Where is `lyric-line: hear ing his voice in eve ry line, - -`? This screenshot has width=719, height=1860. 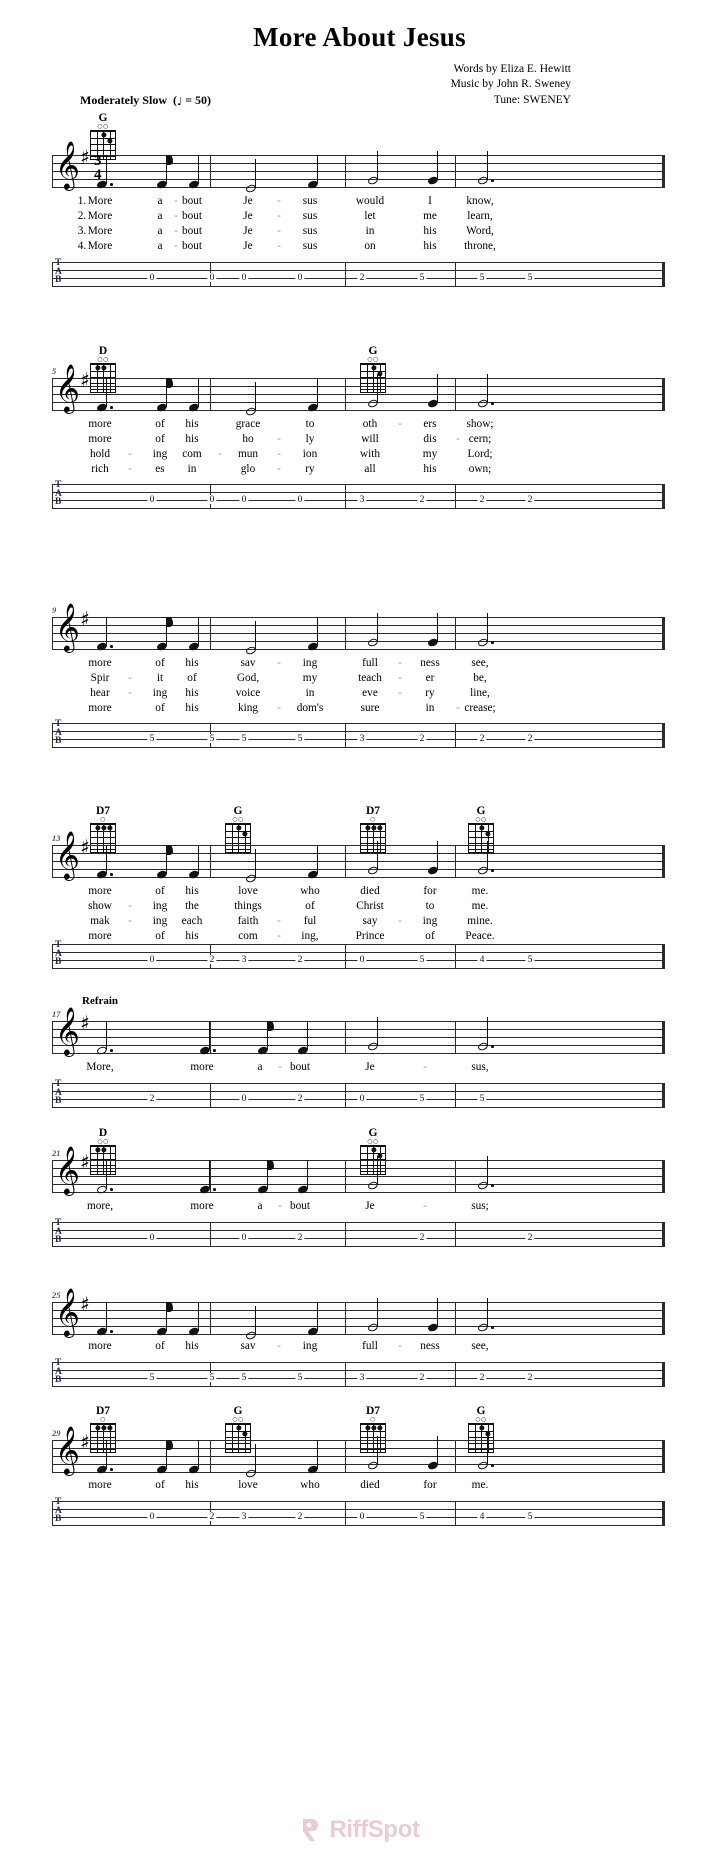 lyric-line: hear ing his voice in eve ry line, - - is located at coordinates (362, 694).